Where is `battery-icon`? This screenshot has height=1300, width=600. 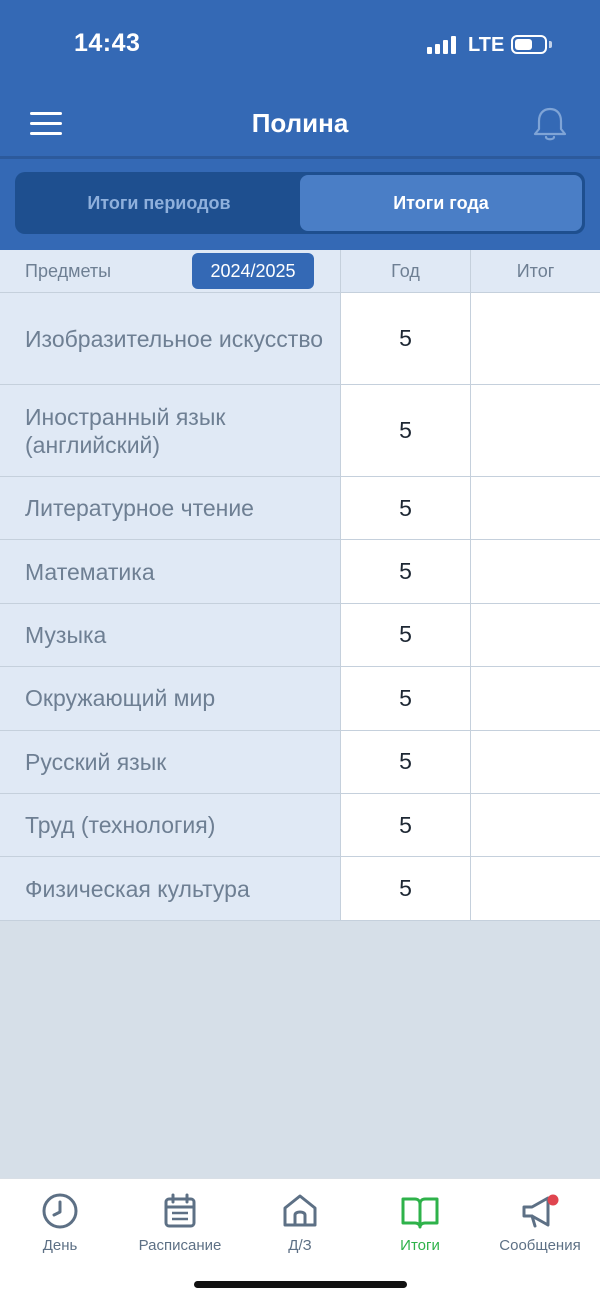
battery-icon is located at coordinates (529, 44).